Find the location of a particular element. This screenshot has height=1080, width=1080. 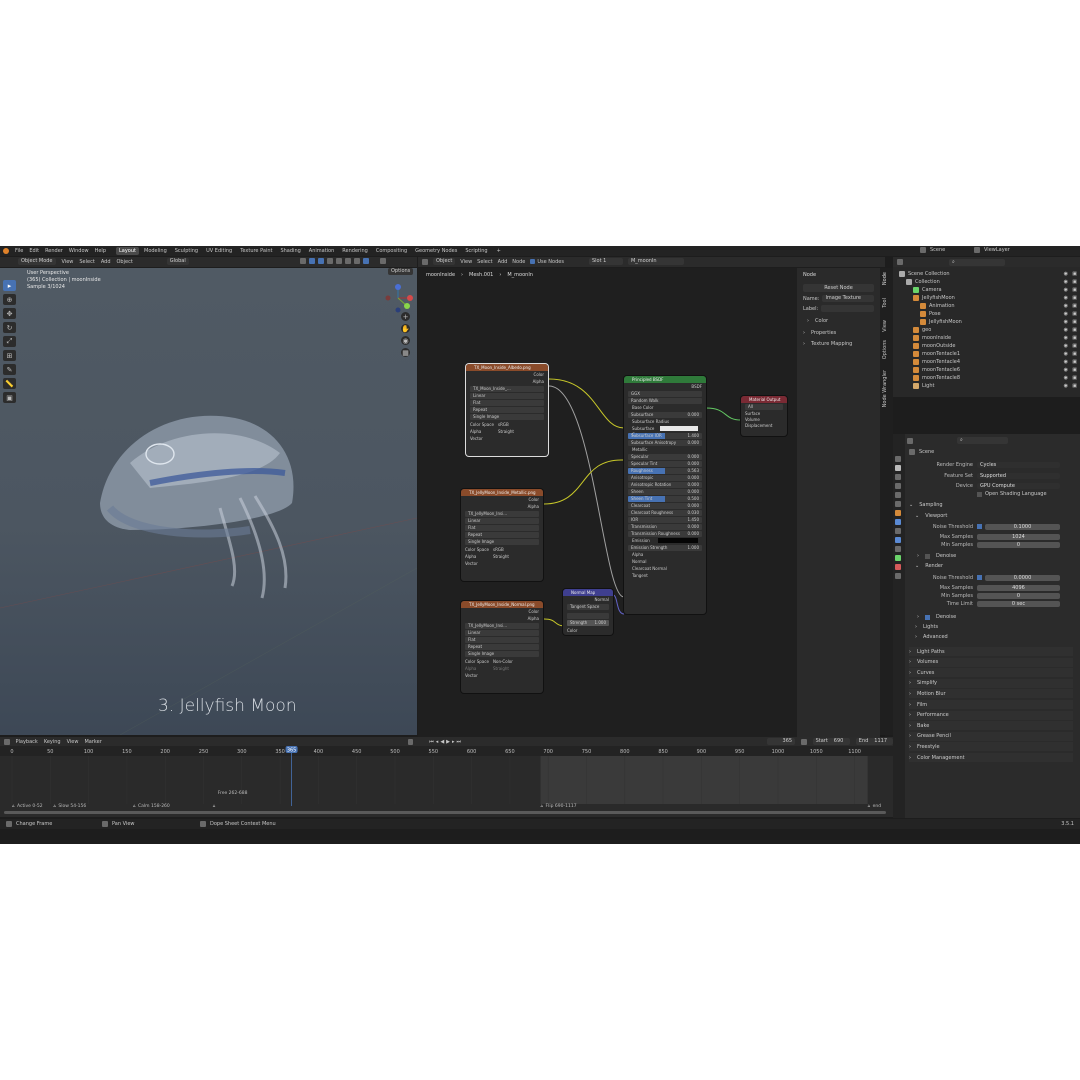

menu-help: Help is located at coordinates (100, 251).